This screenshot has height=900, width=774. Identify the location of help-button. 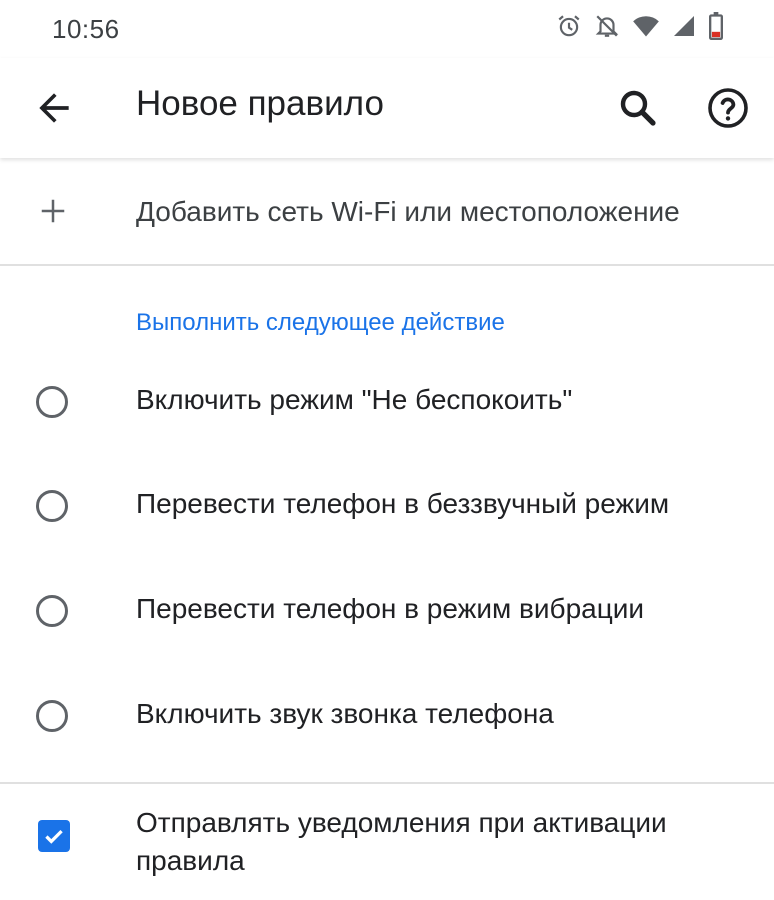
(728, 108).